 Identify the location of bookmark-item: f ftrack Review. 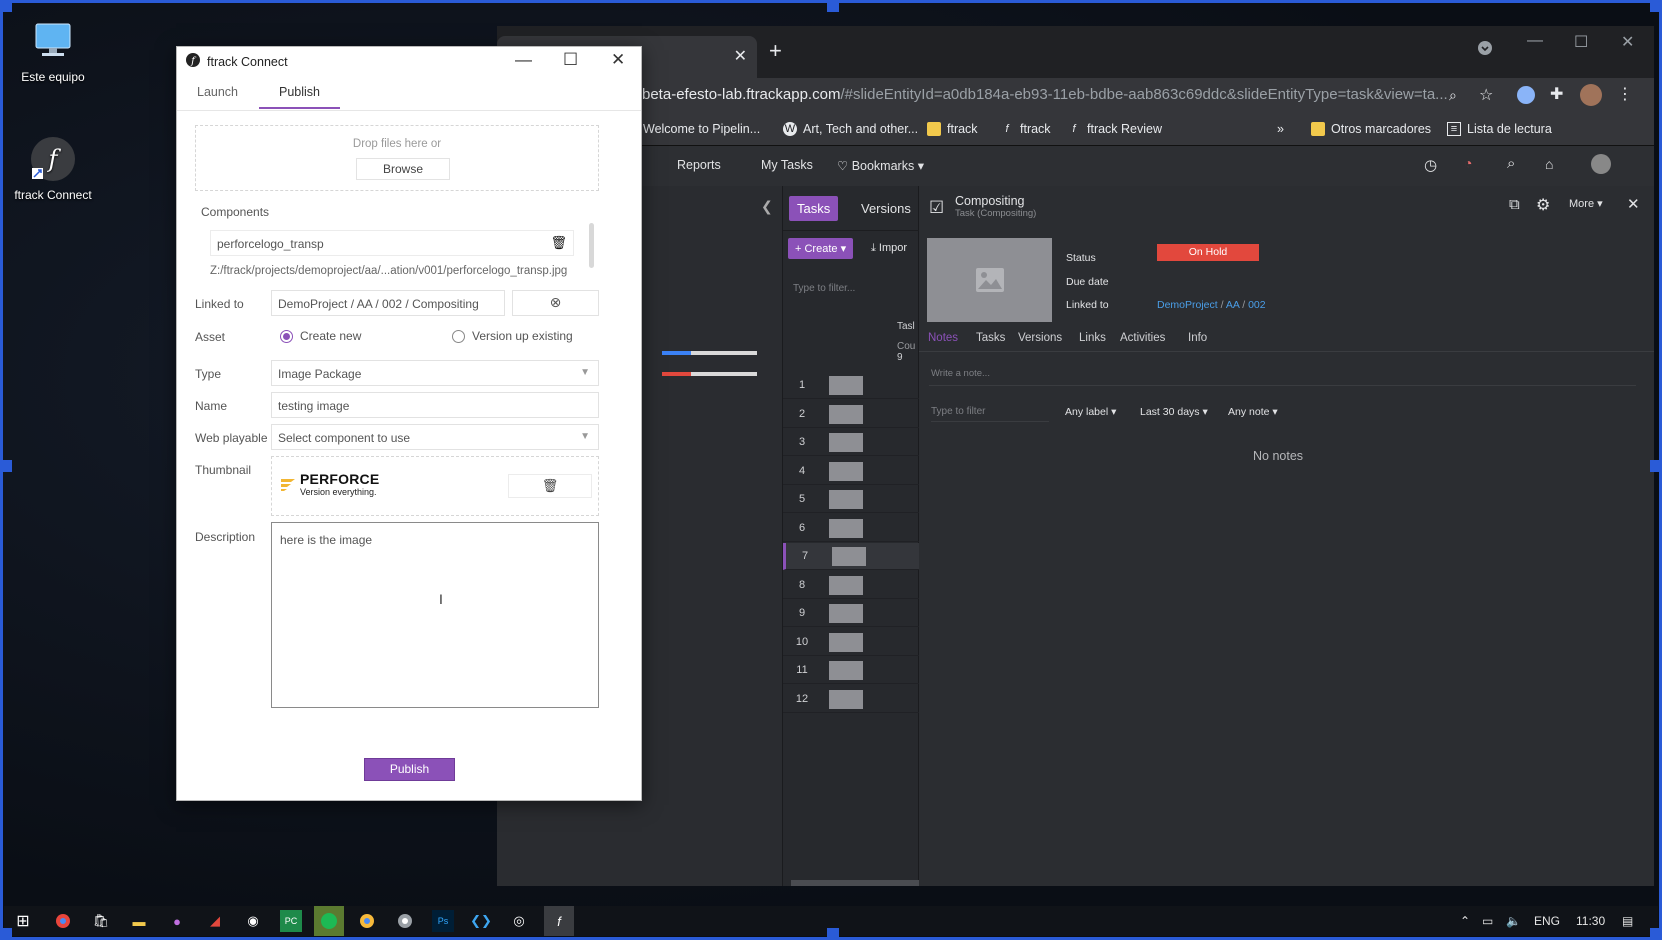
(1114, 129).